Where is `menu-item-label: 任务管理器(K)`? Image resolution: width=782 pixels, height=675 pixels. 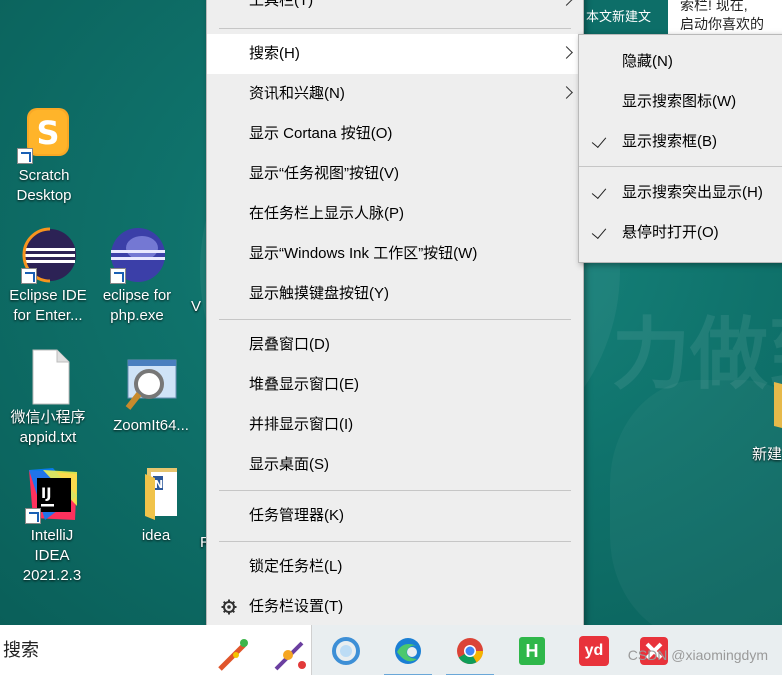
menu-item-label: 任务管理器(K) is located at coordinates (296, 515).